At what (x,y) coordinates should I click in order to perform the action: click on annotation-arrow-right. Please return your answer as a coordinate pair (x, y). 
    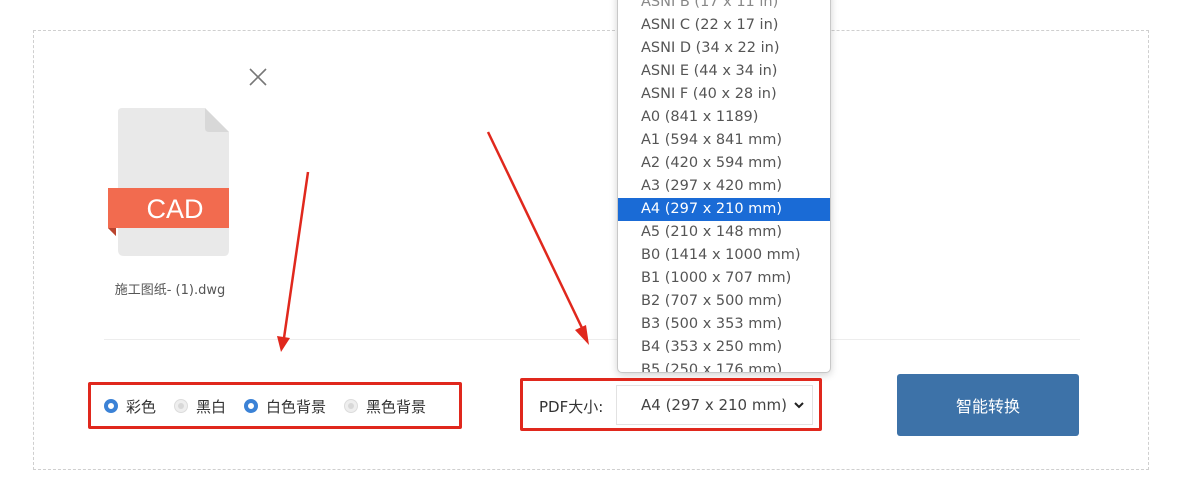
    Looking at the image, I should click on (537, 238).